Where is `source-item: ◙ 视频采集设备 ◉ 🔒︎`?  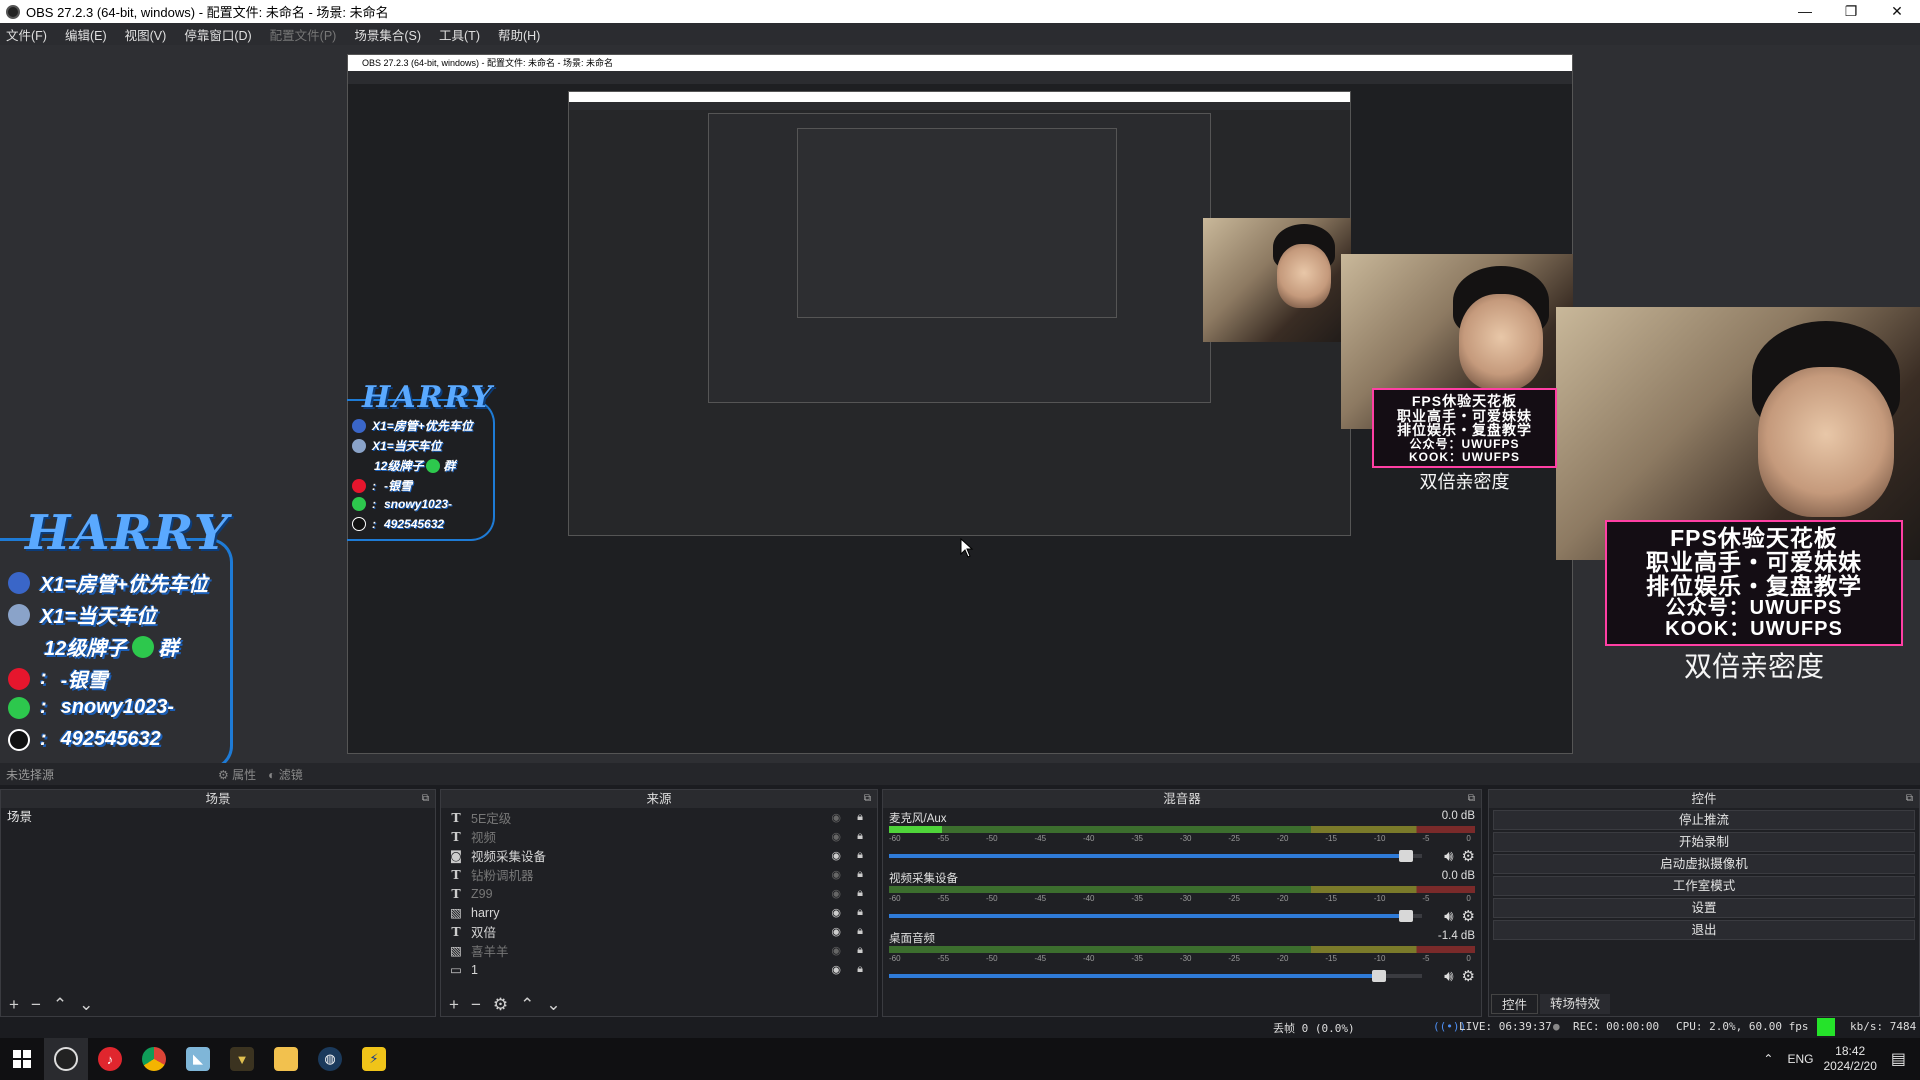
source-item: ◙ 视频采集设备 ◉ 🔒︎ is located at coordinates (659, 855).